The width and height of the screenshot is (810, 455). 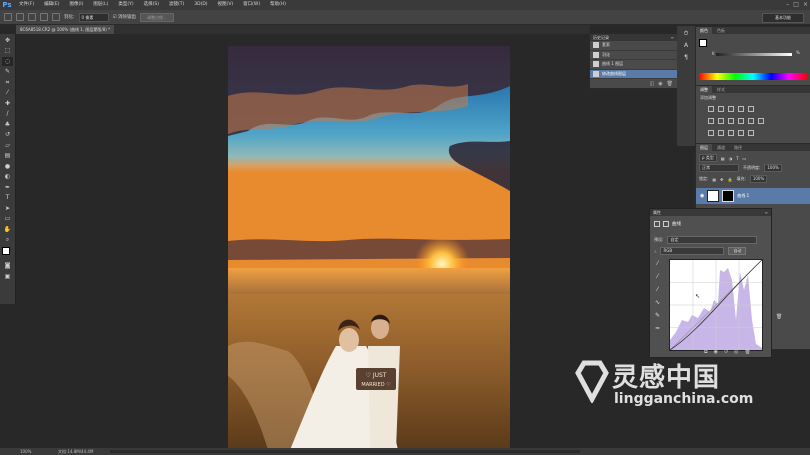 I want to click on properties-menu-icon: ≡, so click(x=766, y=212).